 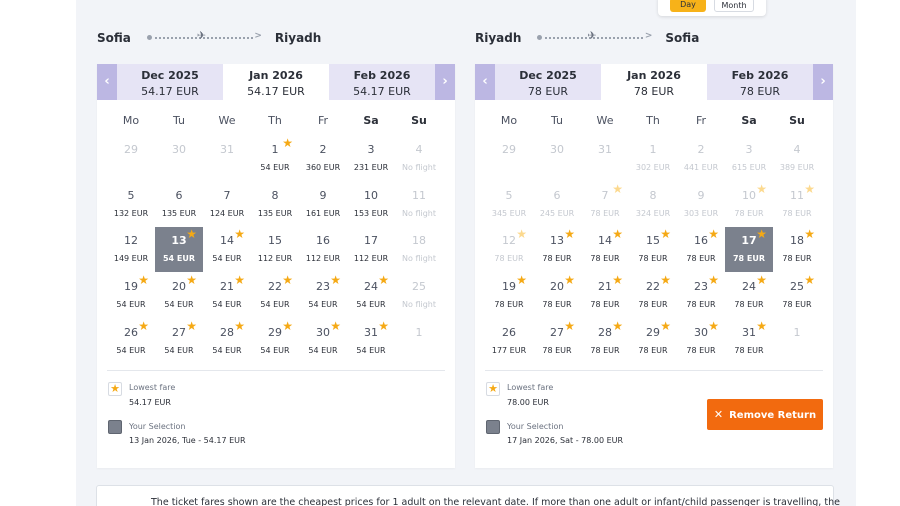 I want to click on day-cell-selected: 17 78 EUR ★, so click(x=749, y=249).